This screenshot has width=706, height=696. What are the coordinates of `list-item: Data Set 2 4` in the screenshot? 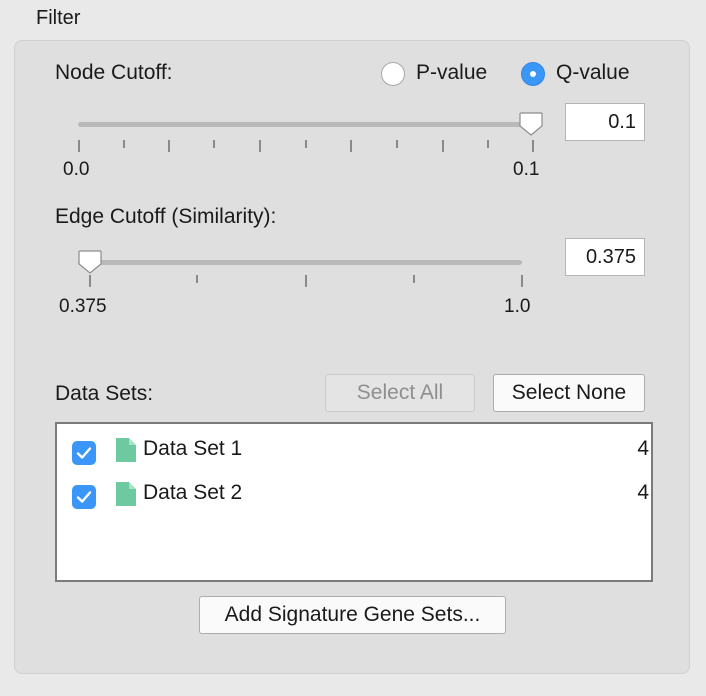 It's located at (354, 499).